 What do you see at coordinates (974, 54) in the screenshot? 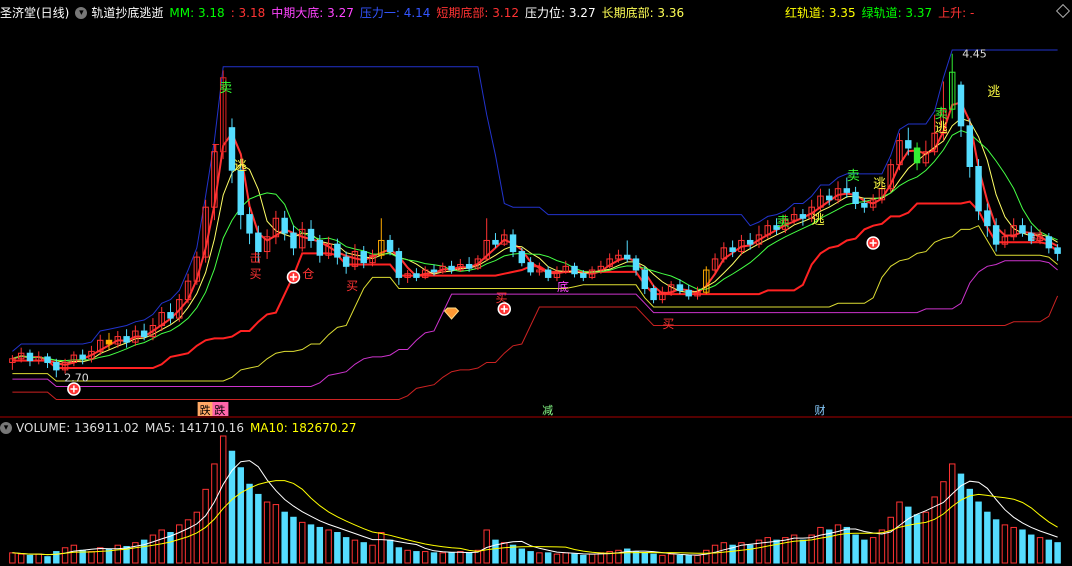
I see `high-price-label: 4.45` at bounding box center [974, 54].